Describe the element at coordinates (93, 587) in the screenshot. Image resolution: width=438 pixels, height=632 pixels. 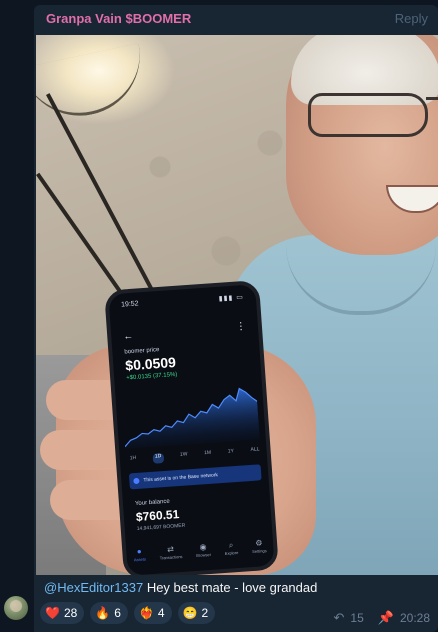
I see `user-mention: @HexEditor1337` at that location.